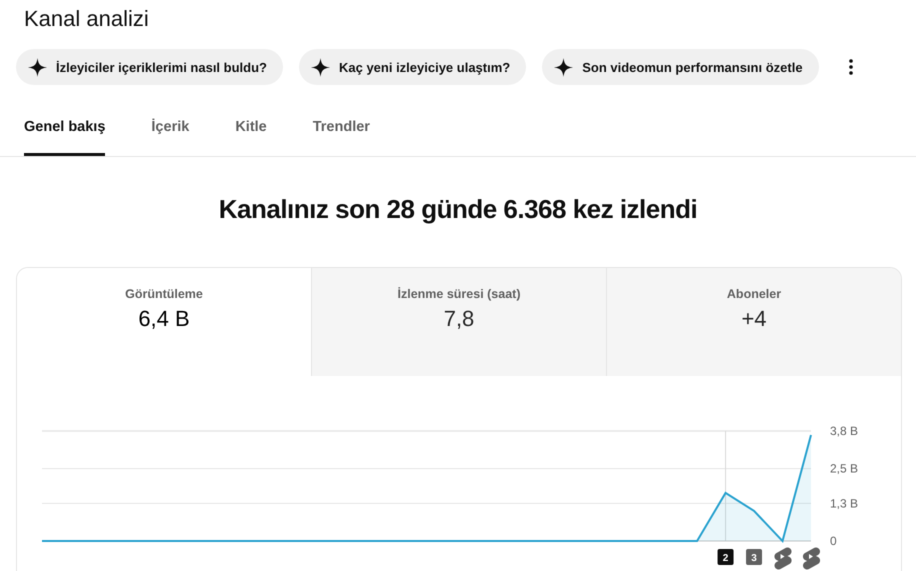  I want to click on suggestion-chip: İzleyiciler içeriklerimi nasıl buldu?, so click(149, 67).